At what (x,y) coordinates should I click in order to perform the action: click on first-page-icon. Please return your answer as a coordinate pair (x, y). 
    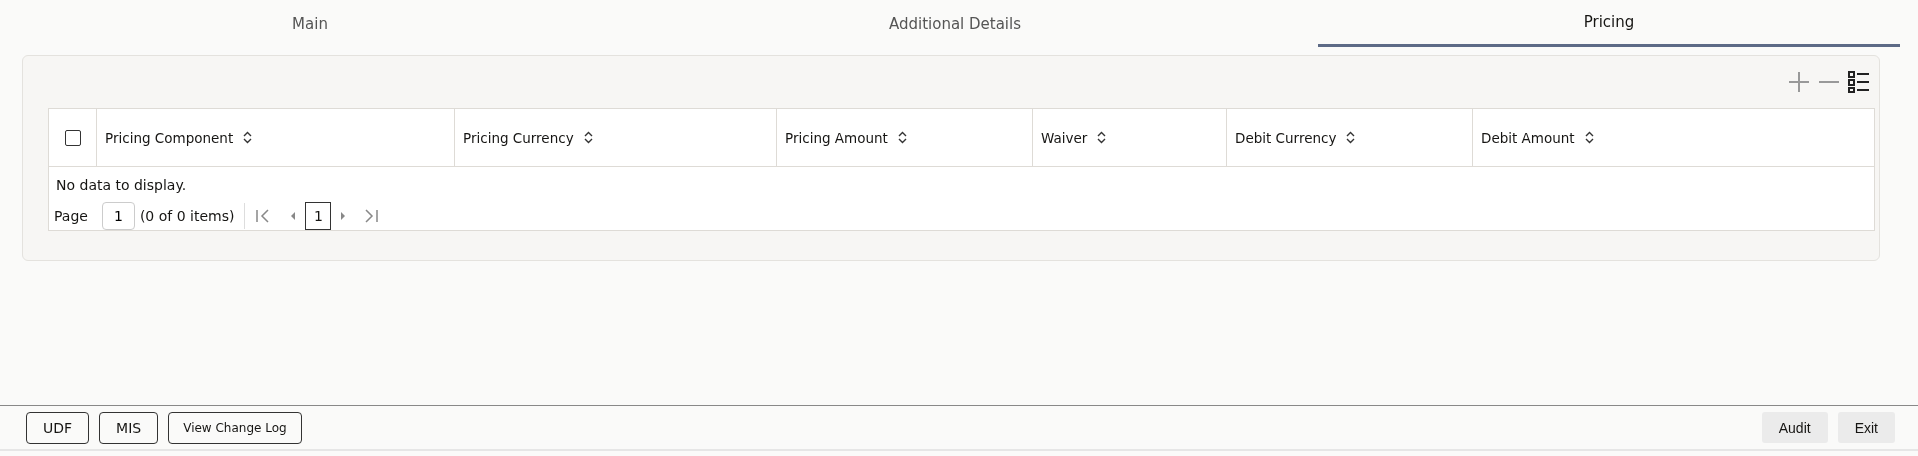
    Looking at the image, I should click on (263, 216).